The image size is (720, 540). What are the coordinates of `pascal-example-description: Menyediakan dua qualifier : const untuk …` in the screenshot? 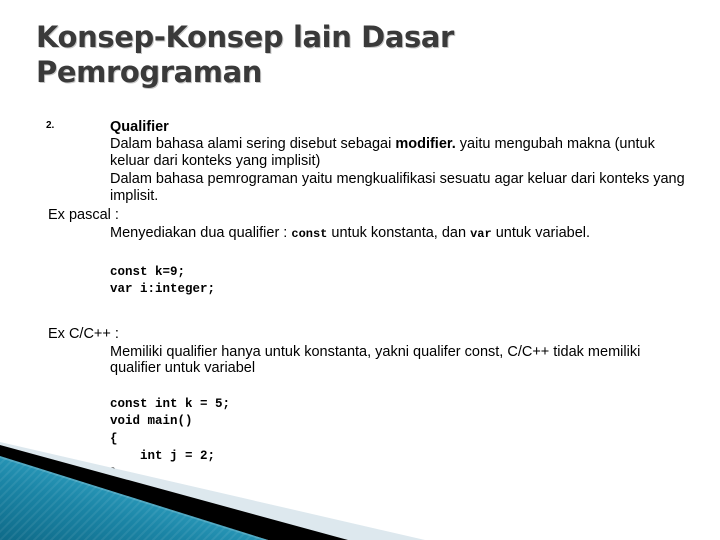 It's located at (398, 234).